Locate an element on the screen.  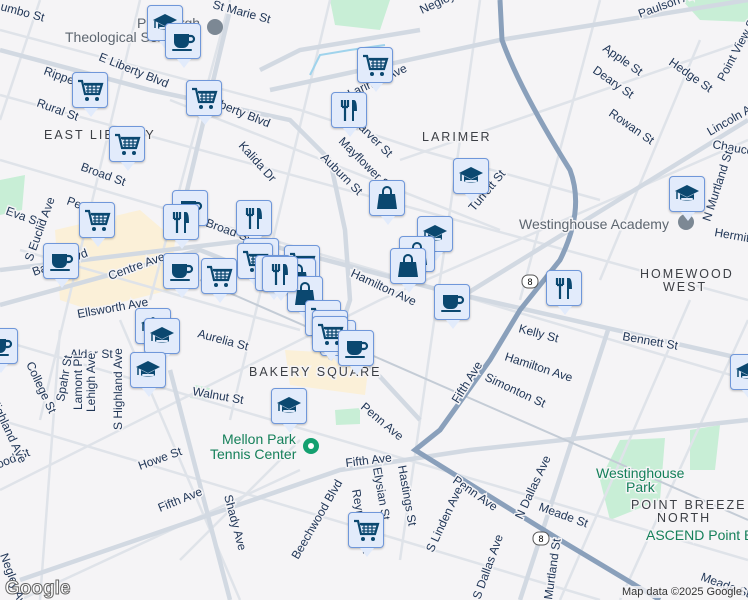
street-label: Bennett St is located at coordinates (650, 341).